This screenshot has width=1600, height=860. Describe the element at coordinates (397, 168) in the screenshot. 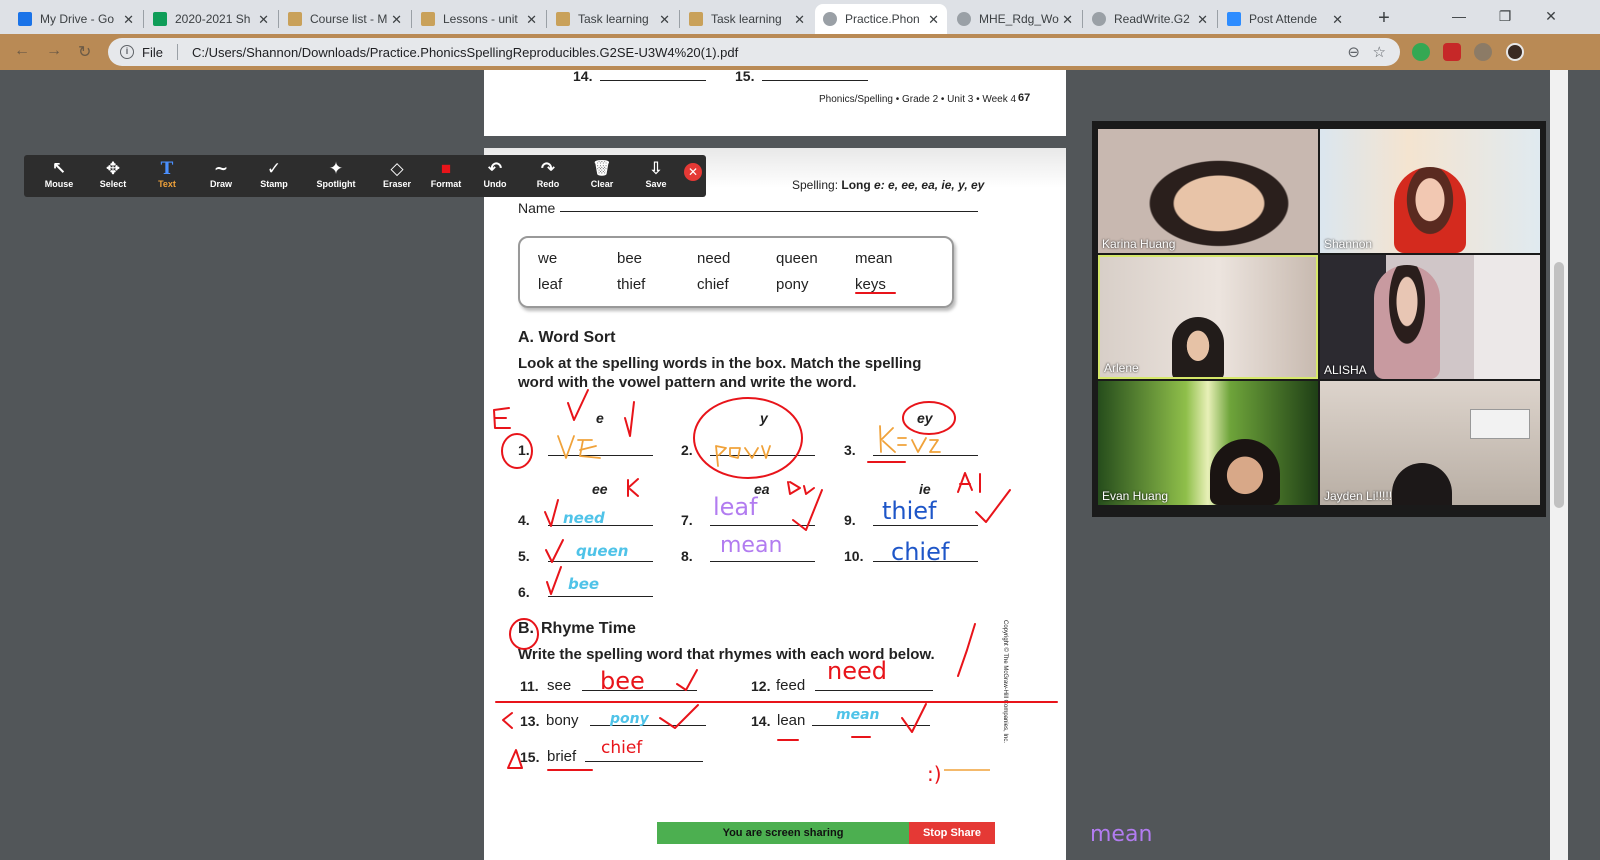

I see `eraser-icon: ◇` at that location.